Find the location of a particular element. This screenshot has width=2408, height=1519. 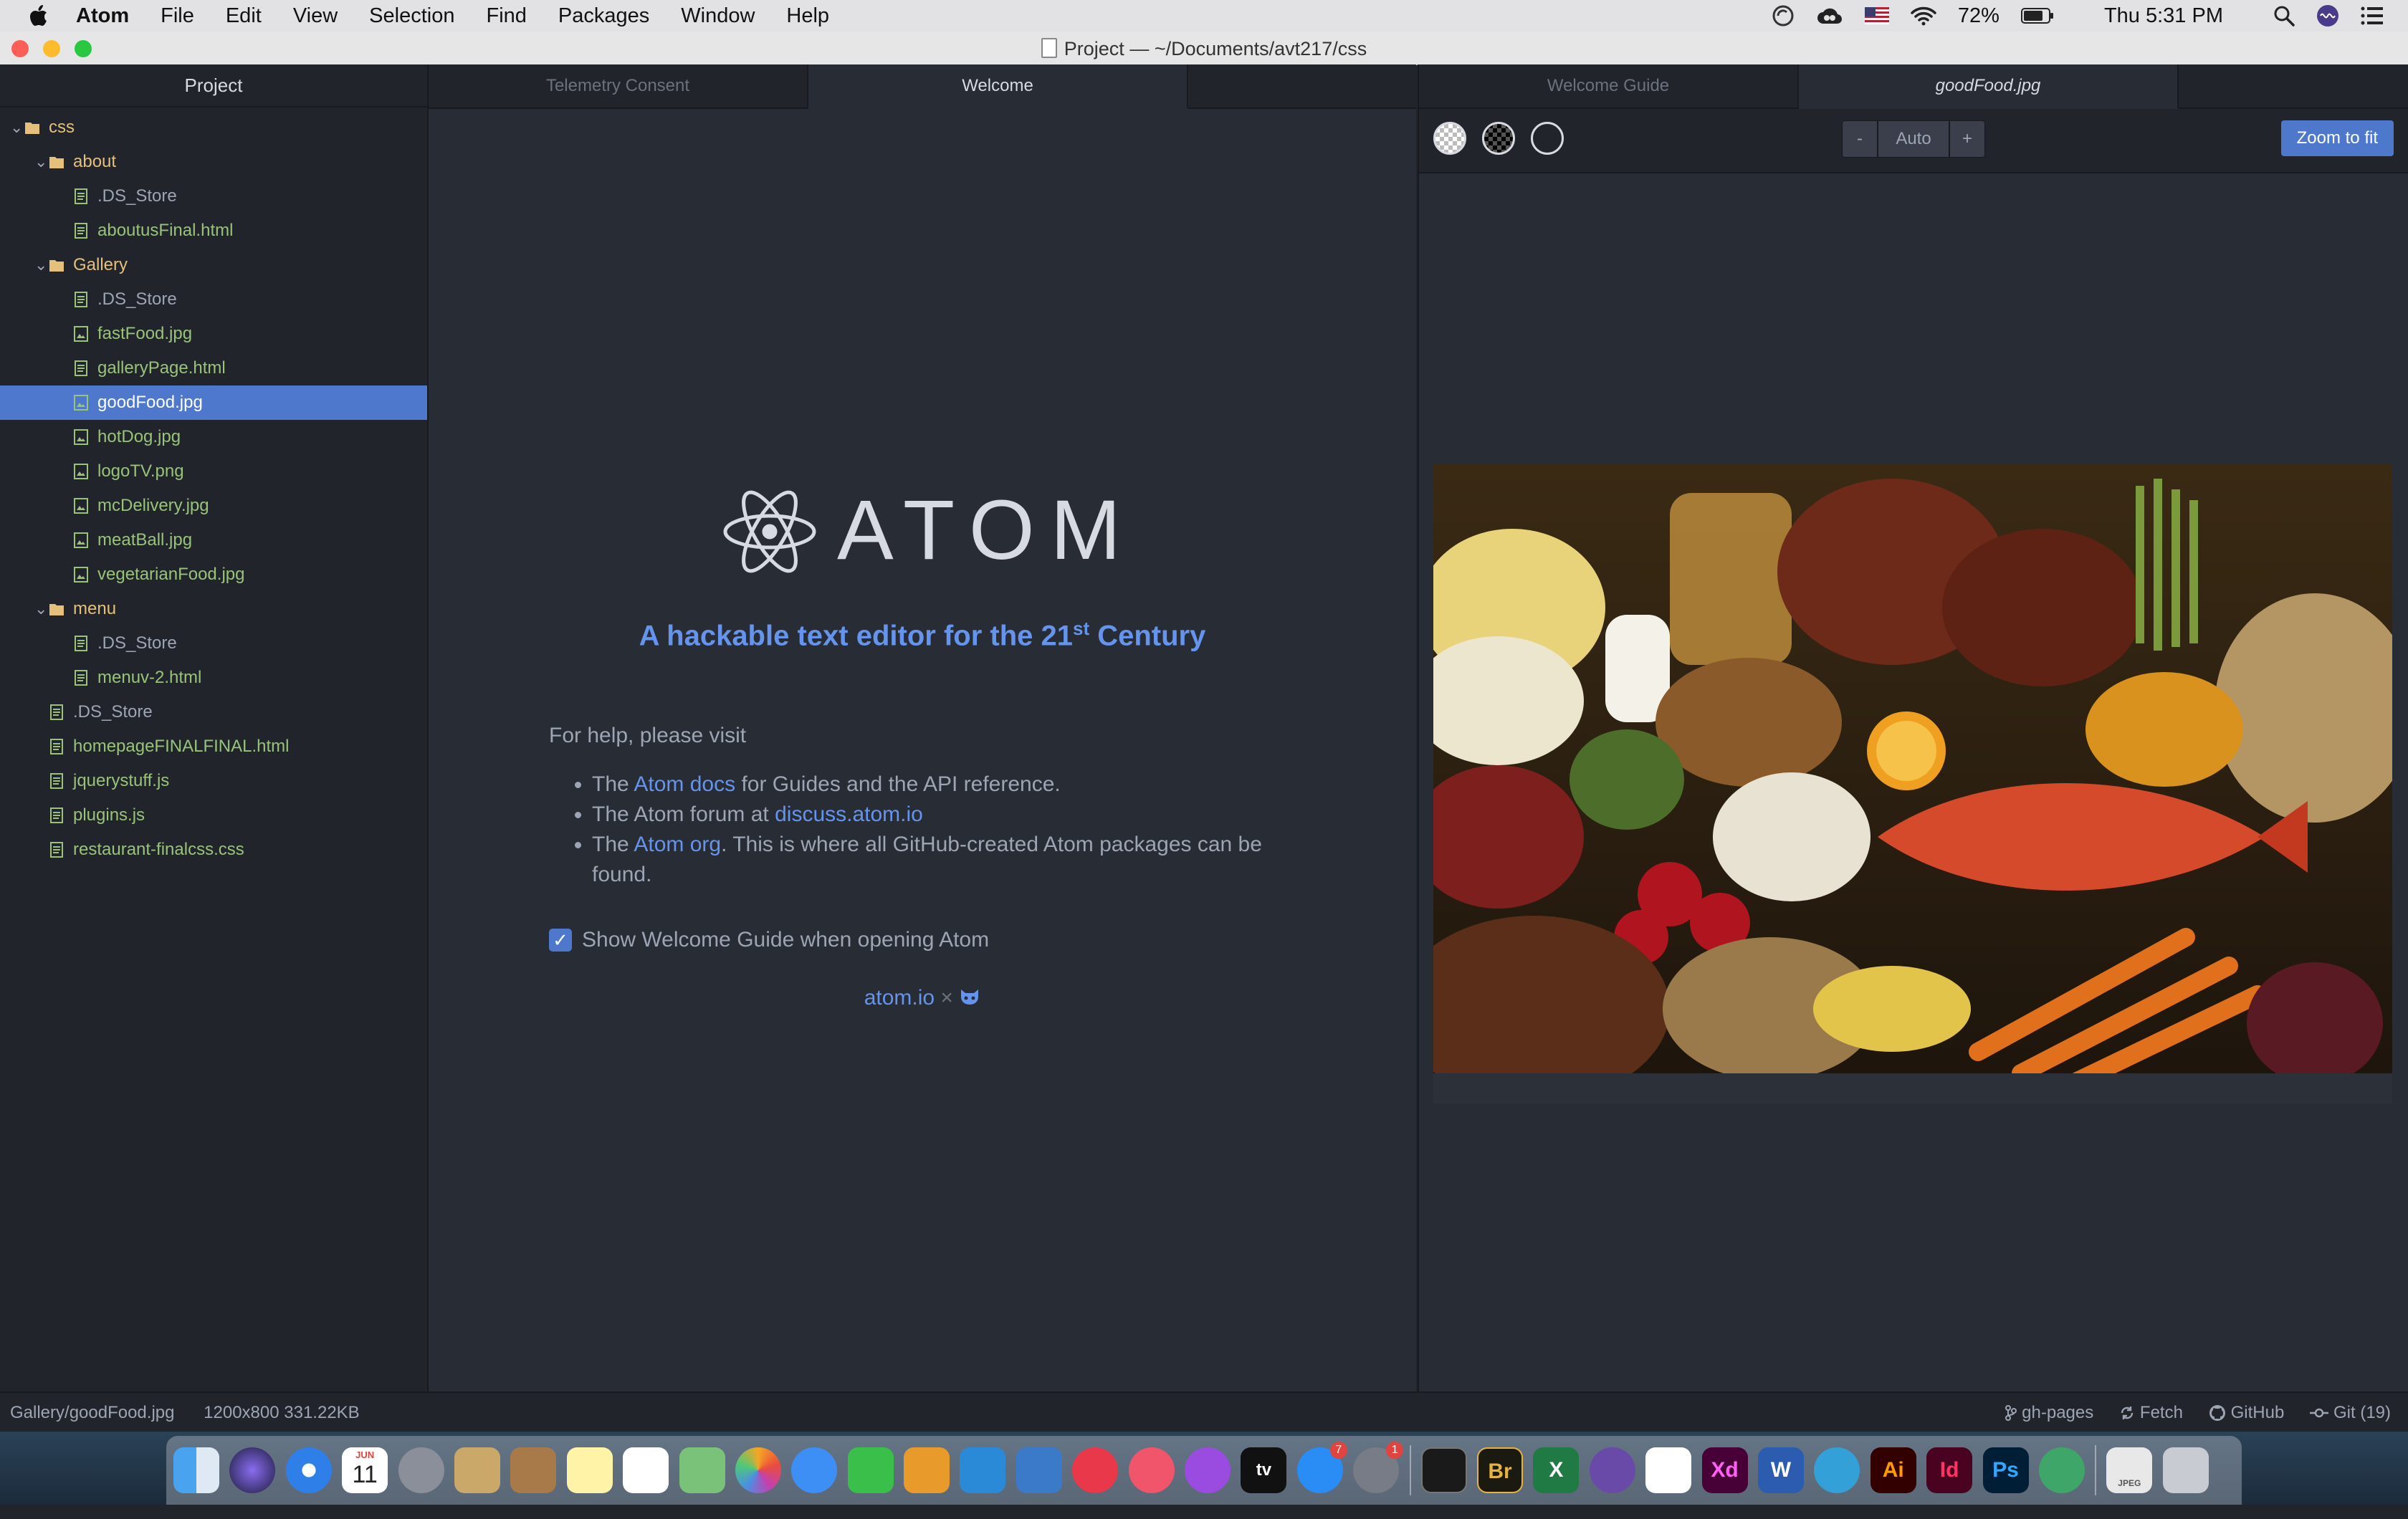

mail-stamp-icon is located at coordinates (477, 1470).